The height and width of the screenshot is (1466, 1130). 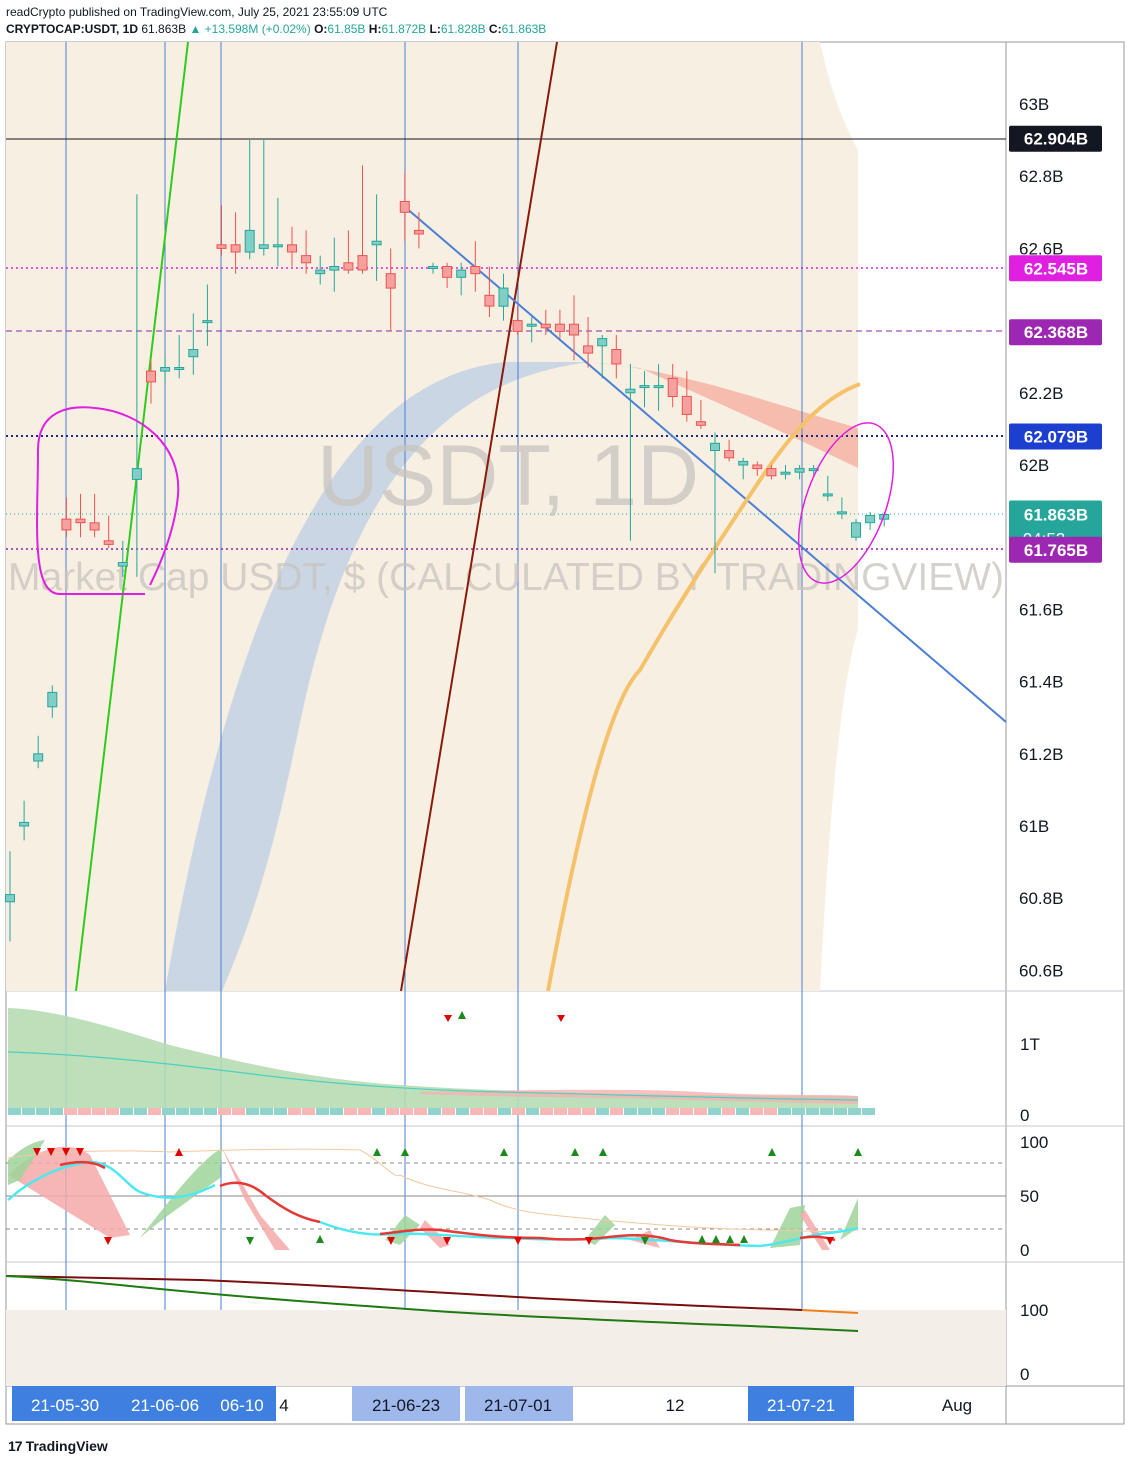 I want to click on logo-text: TradingView, so click(x=66, y=1446).